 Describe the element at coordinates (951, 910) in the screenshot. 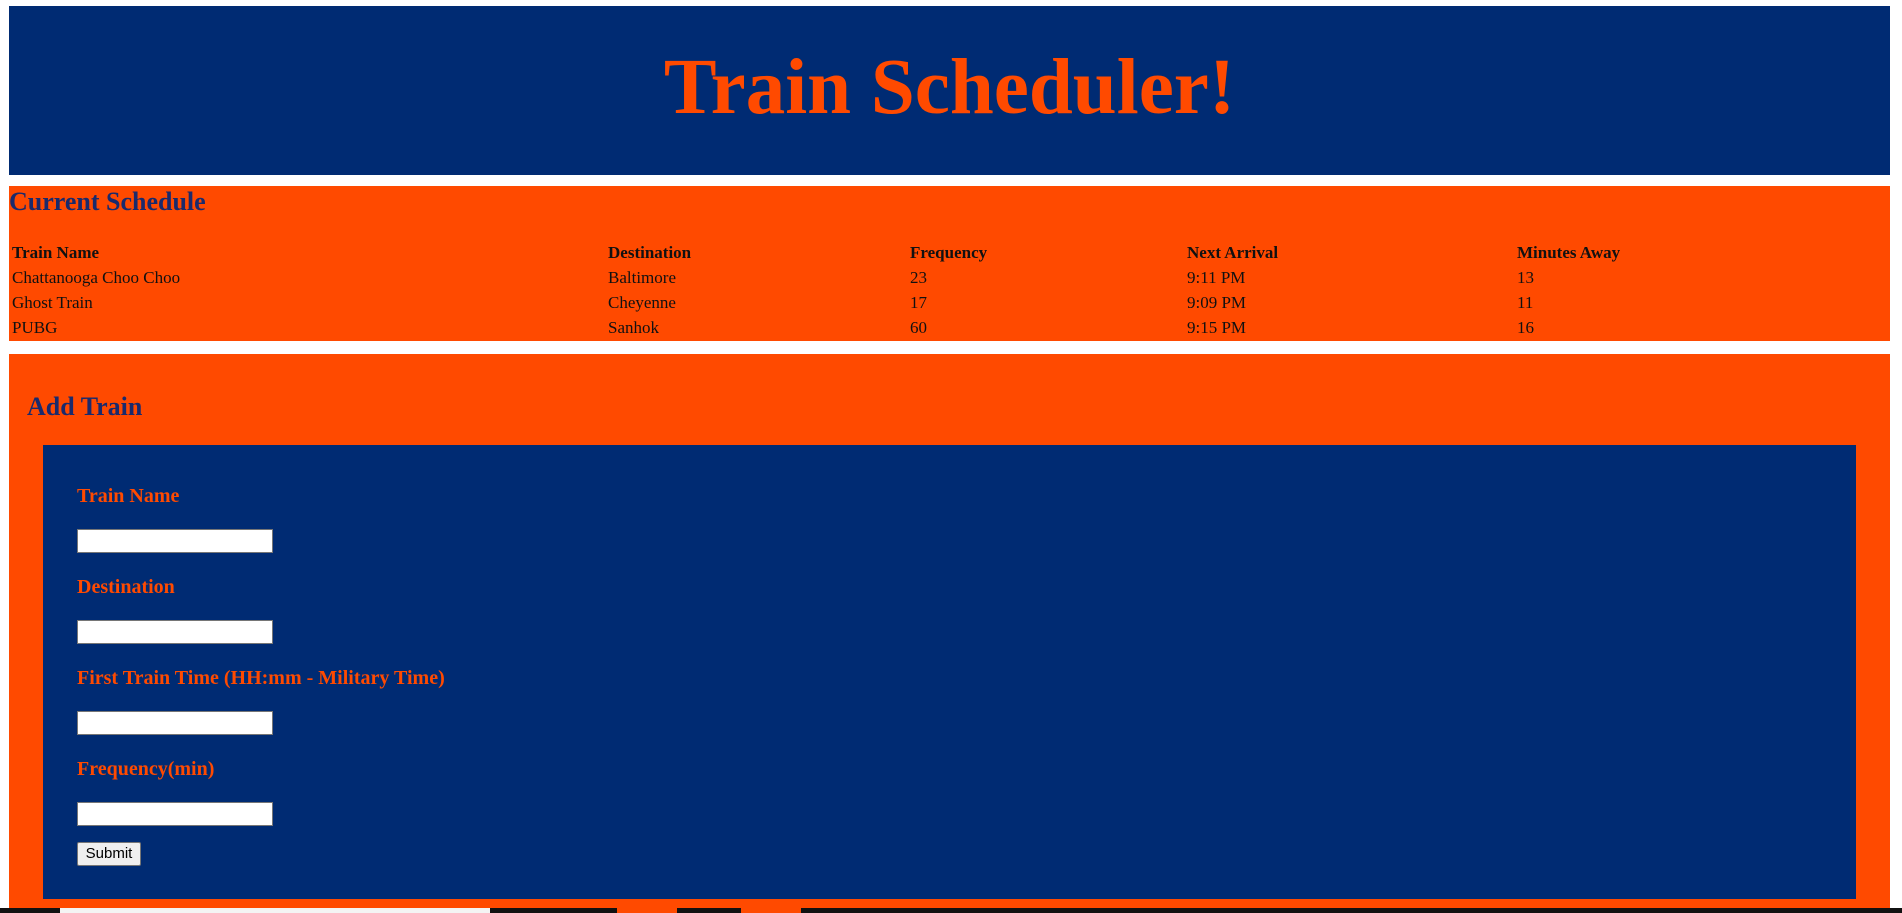

I see `taskbar-edge` at that location.